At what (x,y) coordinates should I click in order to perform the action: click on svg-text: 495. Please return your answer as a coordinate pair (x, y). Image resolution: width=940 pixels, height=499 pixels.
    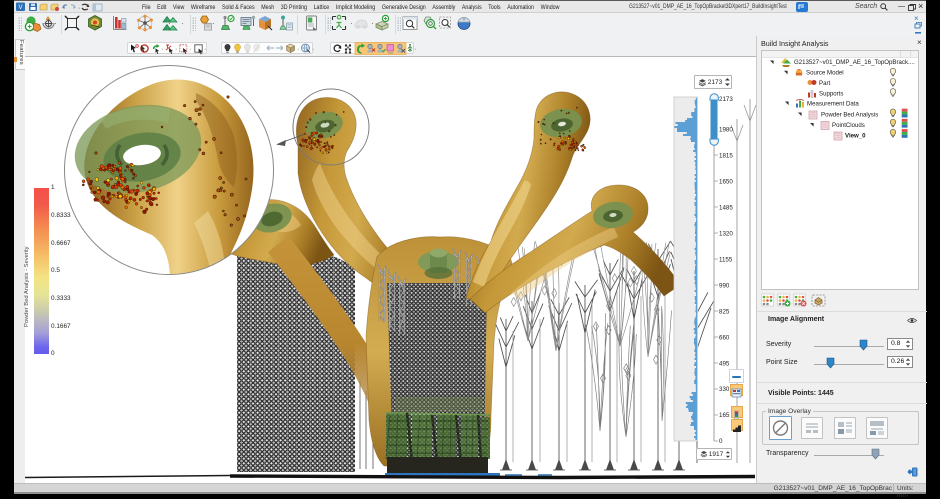
    Looking at the image, I should click on (724, 363).